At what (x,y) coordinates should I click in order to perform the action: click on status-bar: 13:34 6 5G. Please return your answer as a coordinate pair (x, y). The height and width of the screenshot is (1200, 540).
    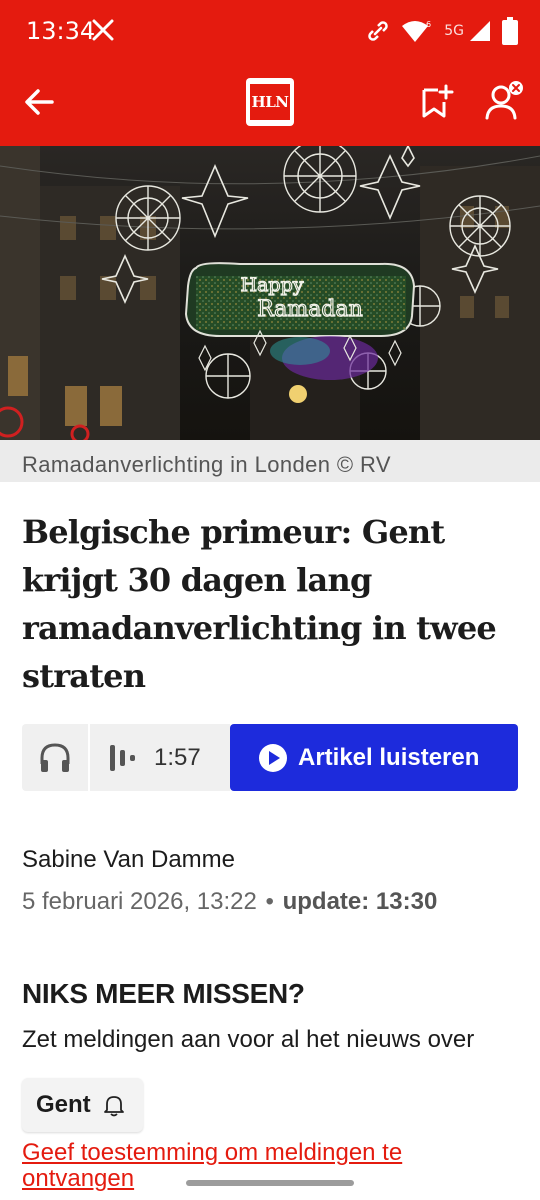
    Looking at the image, I should click on (270, 31).